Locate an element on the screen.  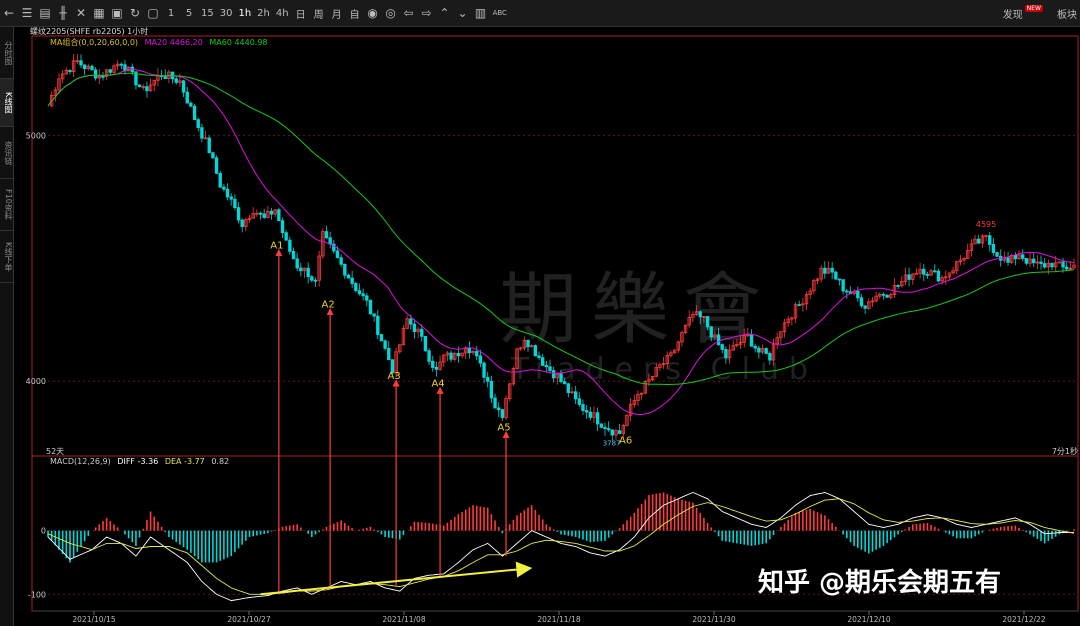
abc-button: ABC is located at coordinates (500, 13).